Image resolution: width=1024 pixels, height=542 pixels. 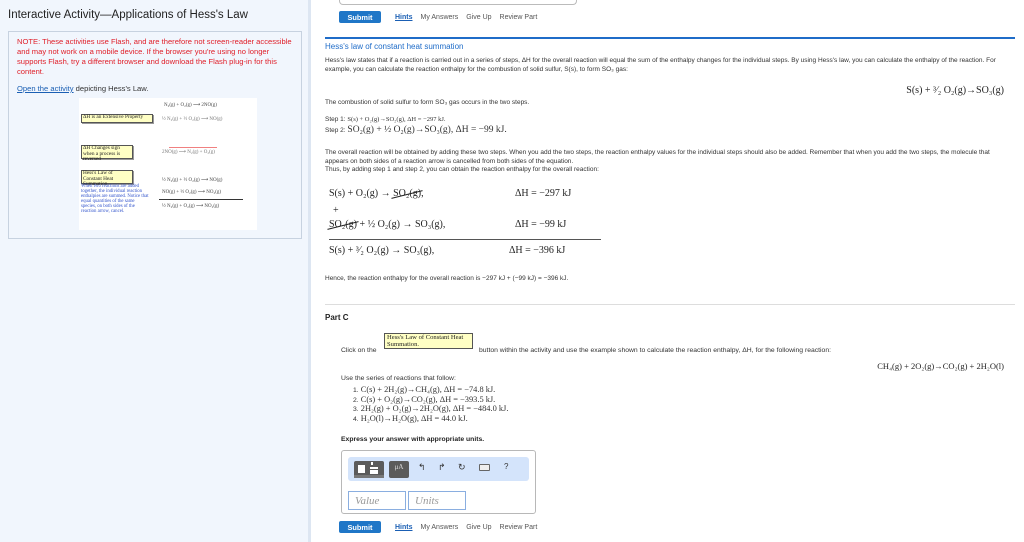 What do you see at coordinates (190, 105) in the screenshot?
I see `activity-reaction: N₂(g) + O₂(g) ⟶ 2NO(g)` at bounding box center [190, 105].